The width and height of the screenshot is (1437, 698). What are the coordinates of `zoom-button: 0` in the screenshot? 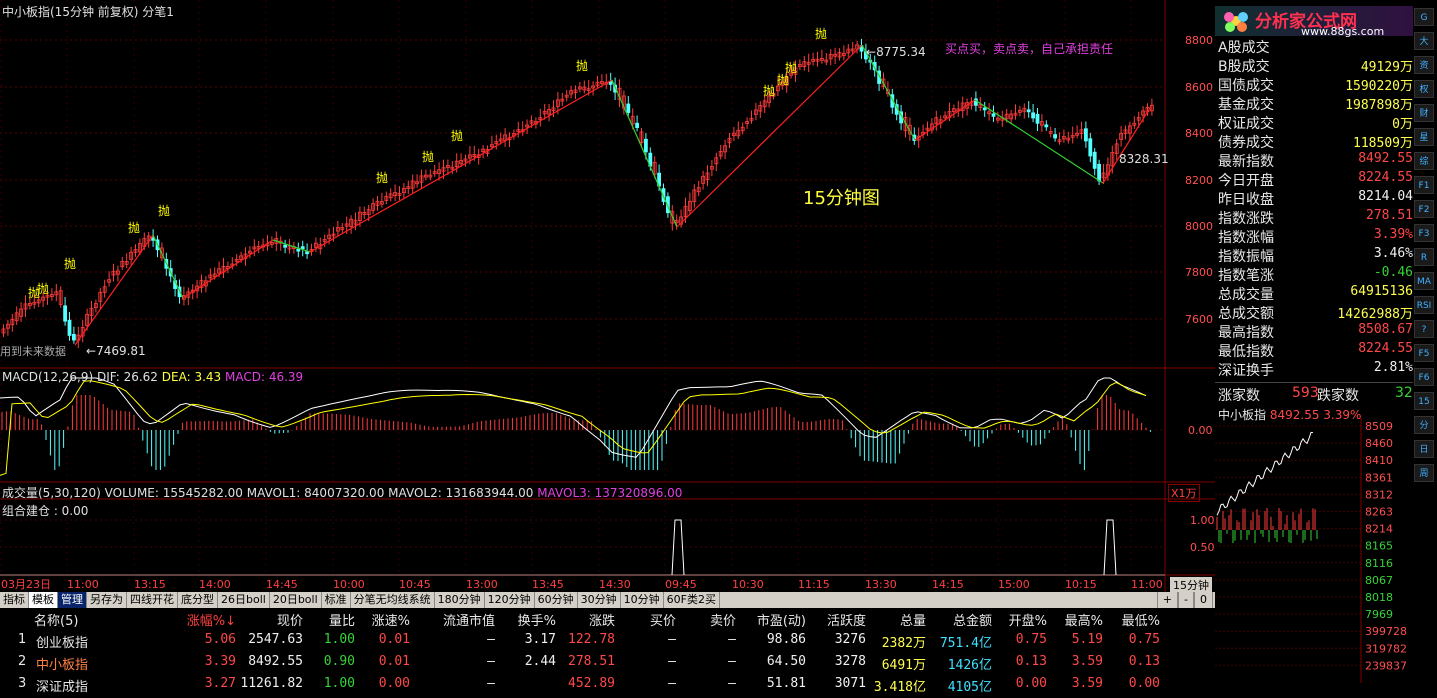 It's located at (1203, 600).